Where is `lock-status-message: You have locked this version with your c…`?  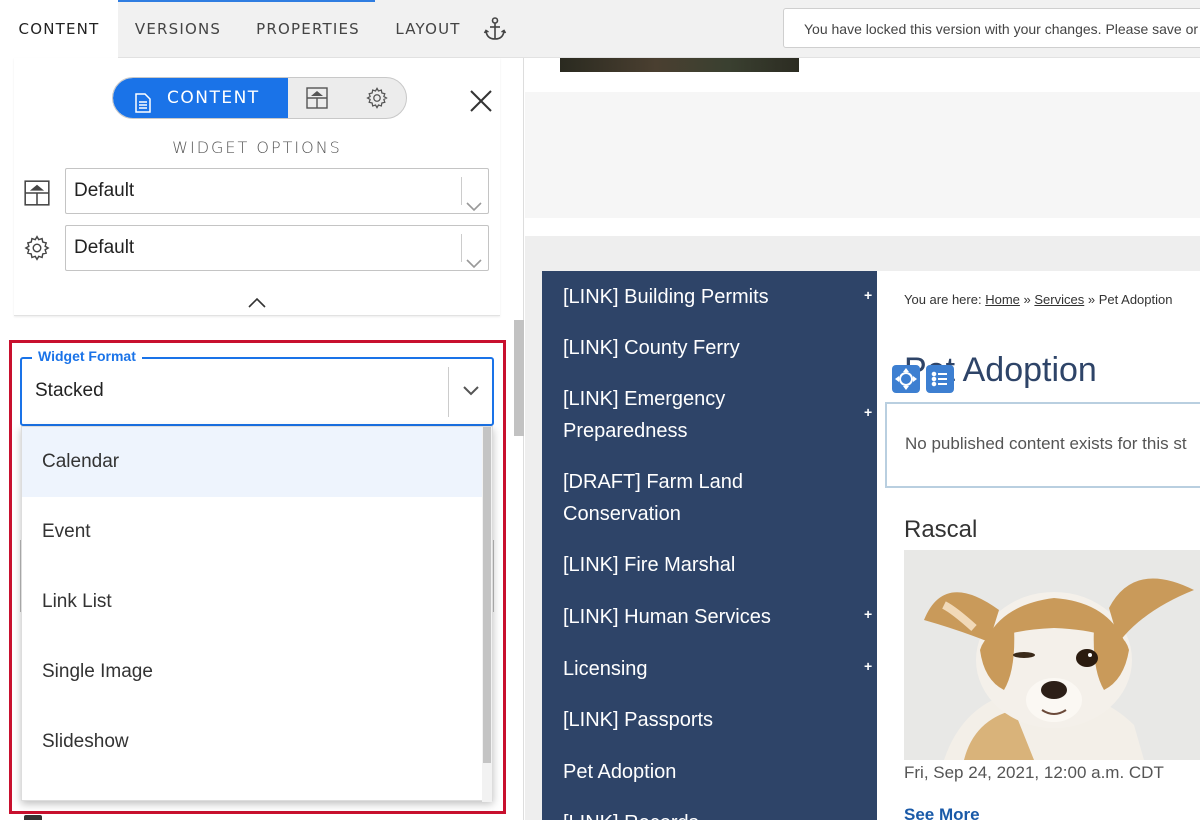
lock-status-message: You have locked this version with your c… is located at coordinates (991, 28).